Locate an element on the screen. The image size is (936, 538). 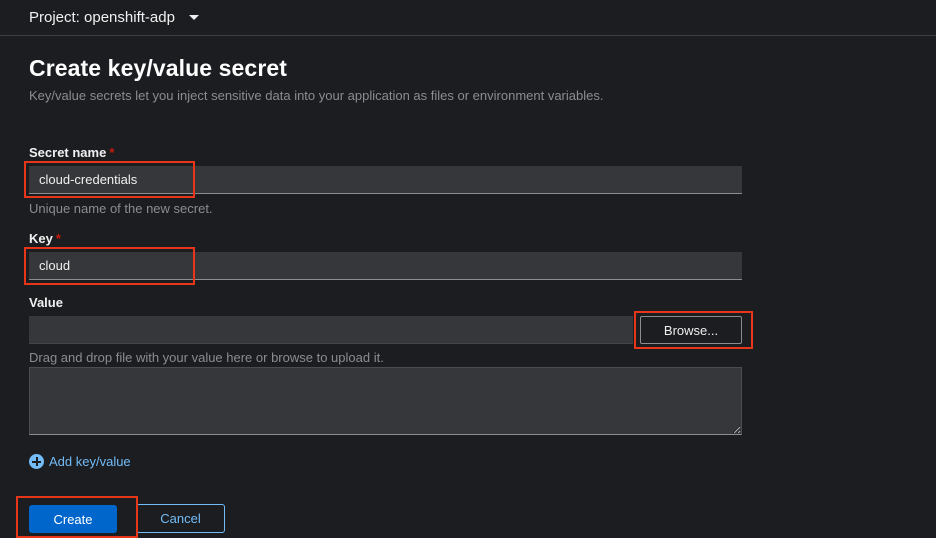
secret-name-label-text: Secret name is located at coordinates (68, 152).